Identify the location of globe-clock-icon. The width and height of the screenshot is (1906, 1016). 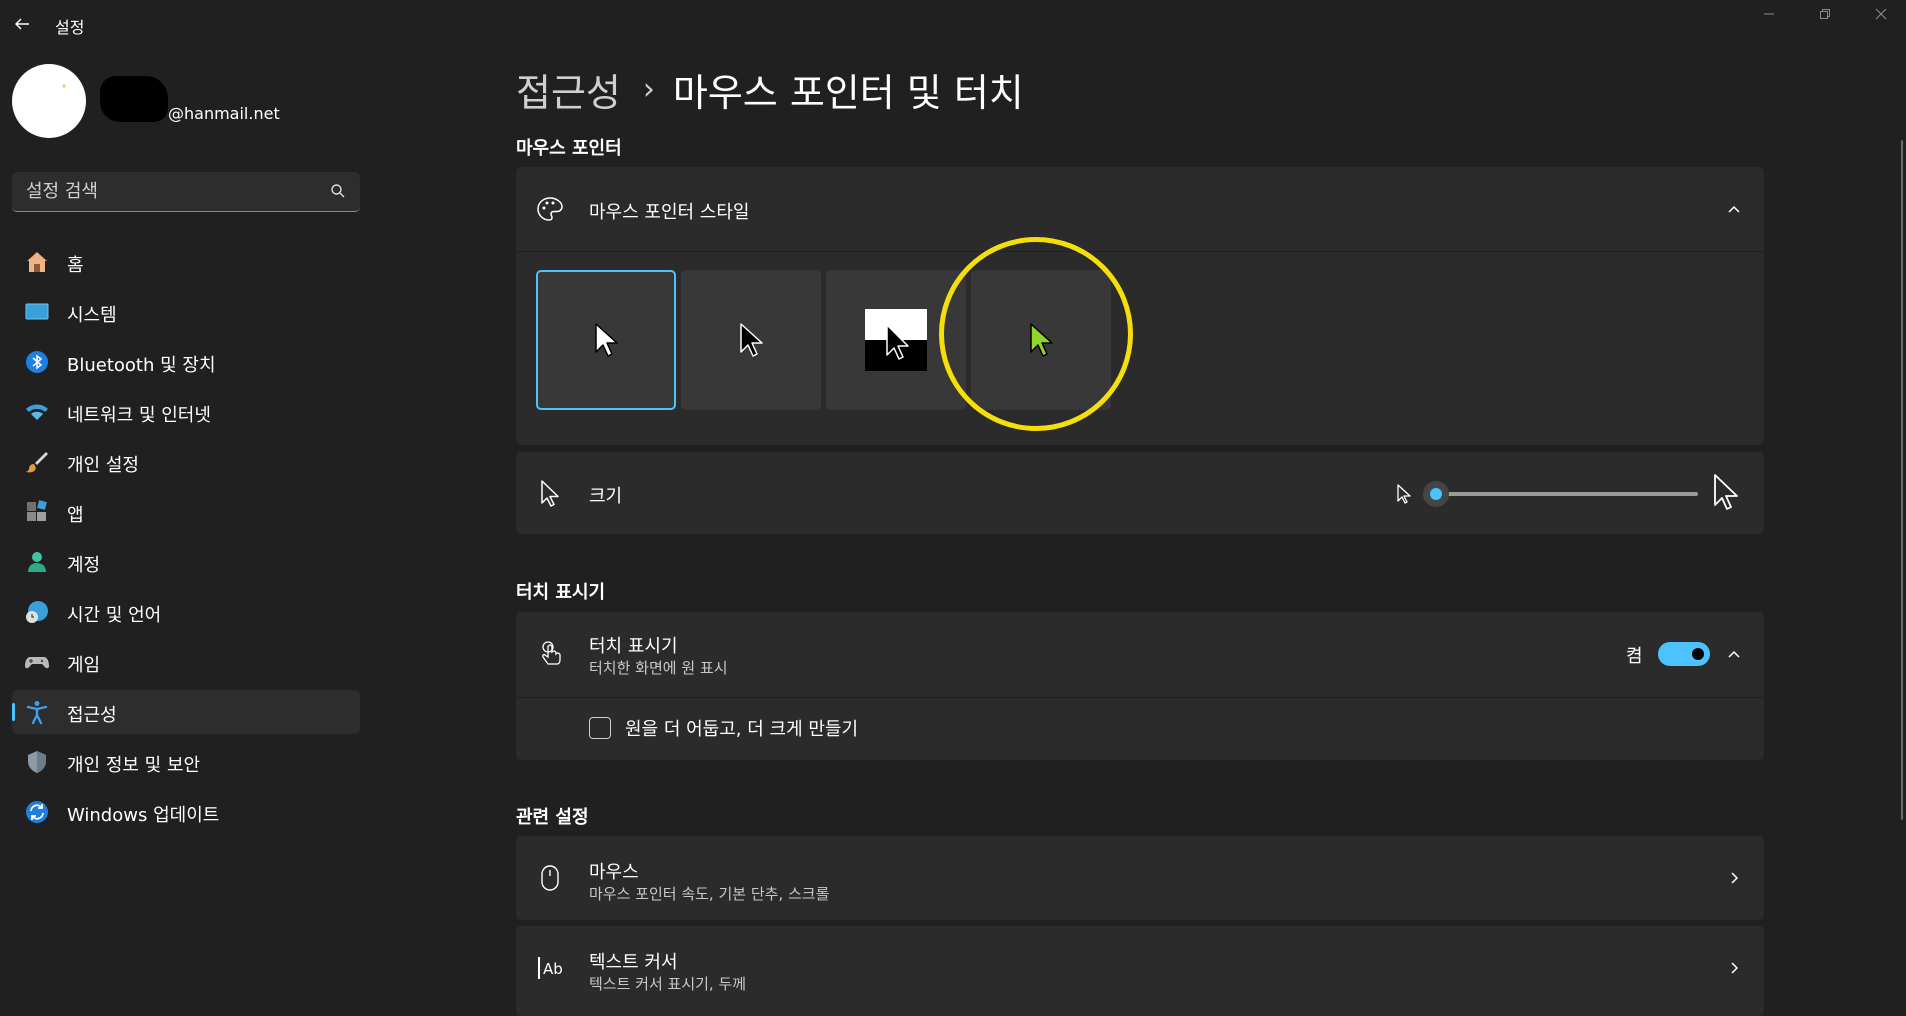
(37, 612).